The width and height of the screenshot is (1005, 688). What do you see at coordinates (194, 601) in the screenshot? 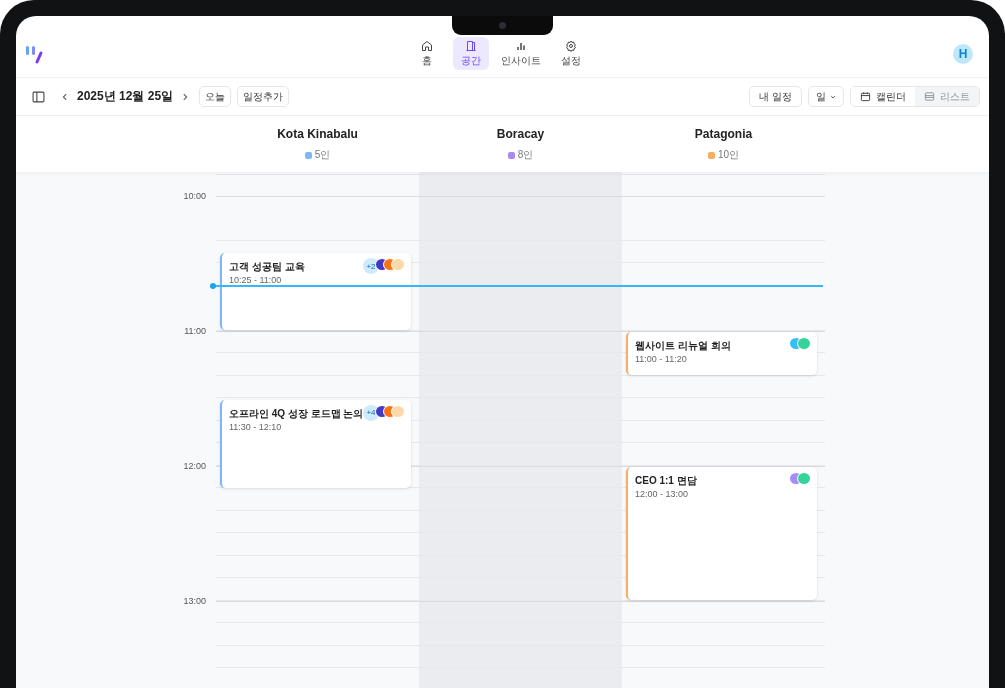
I see `hour-label: 13:00` at bounding box center [194, 601].